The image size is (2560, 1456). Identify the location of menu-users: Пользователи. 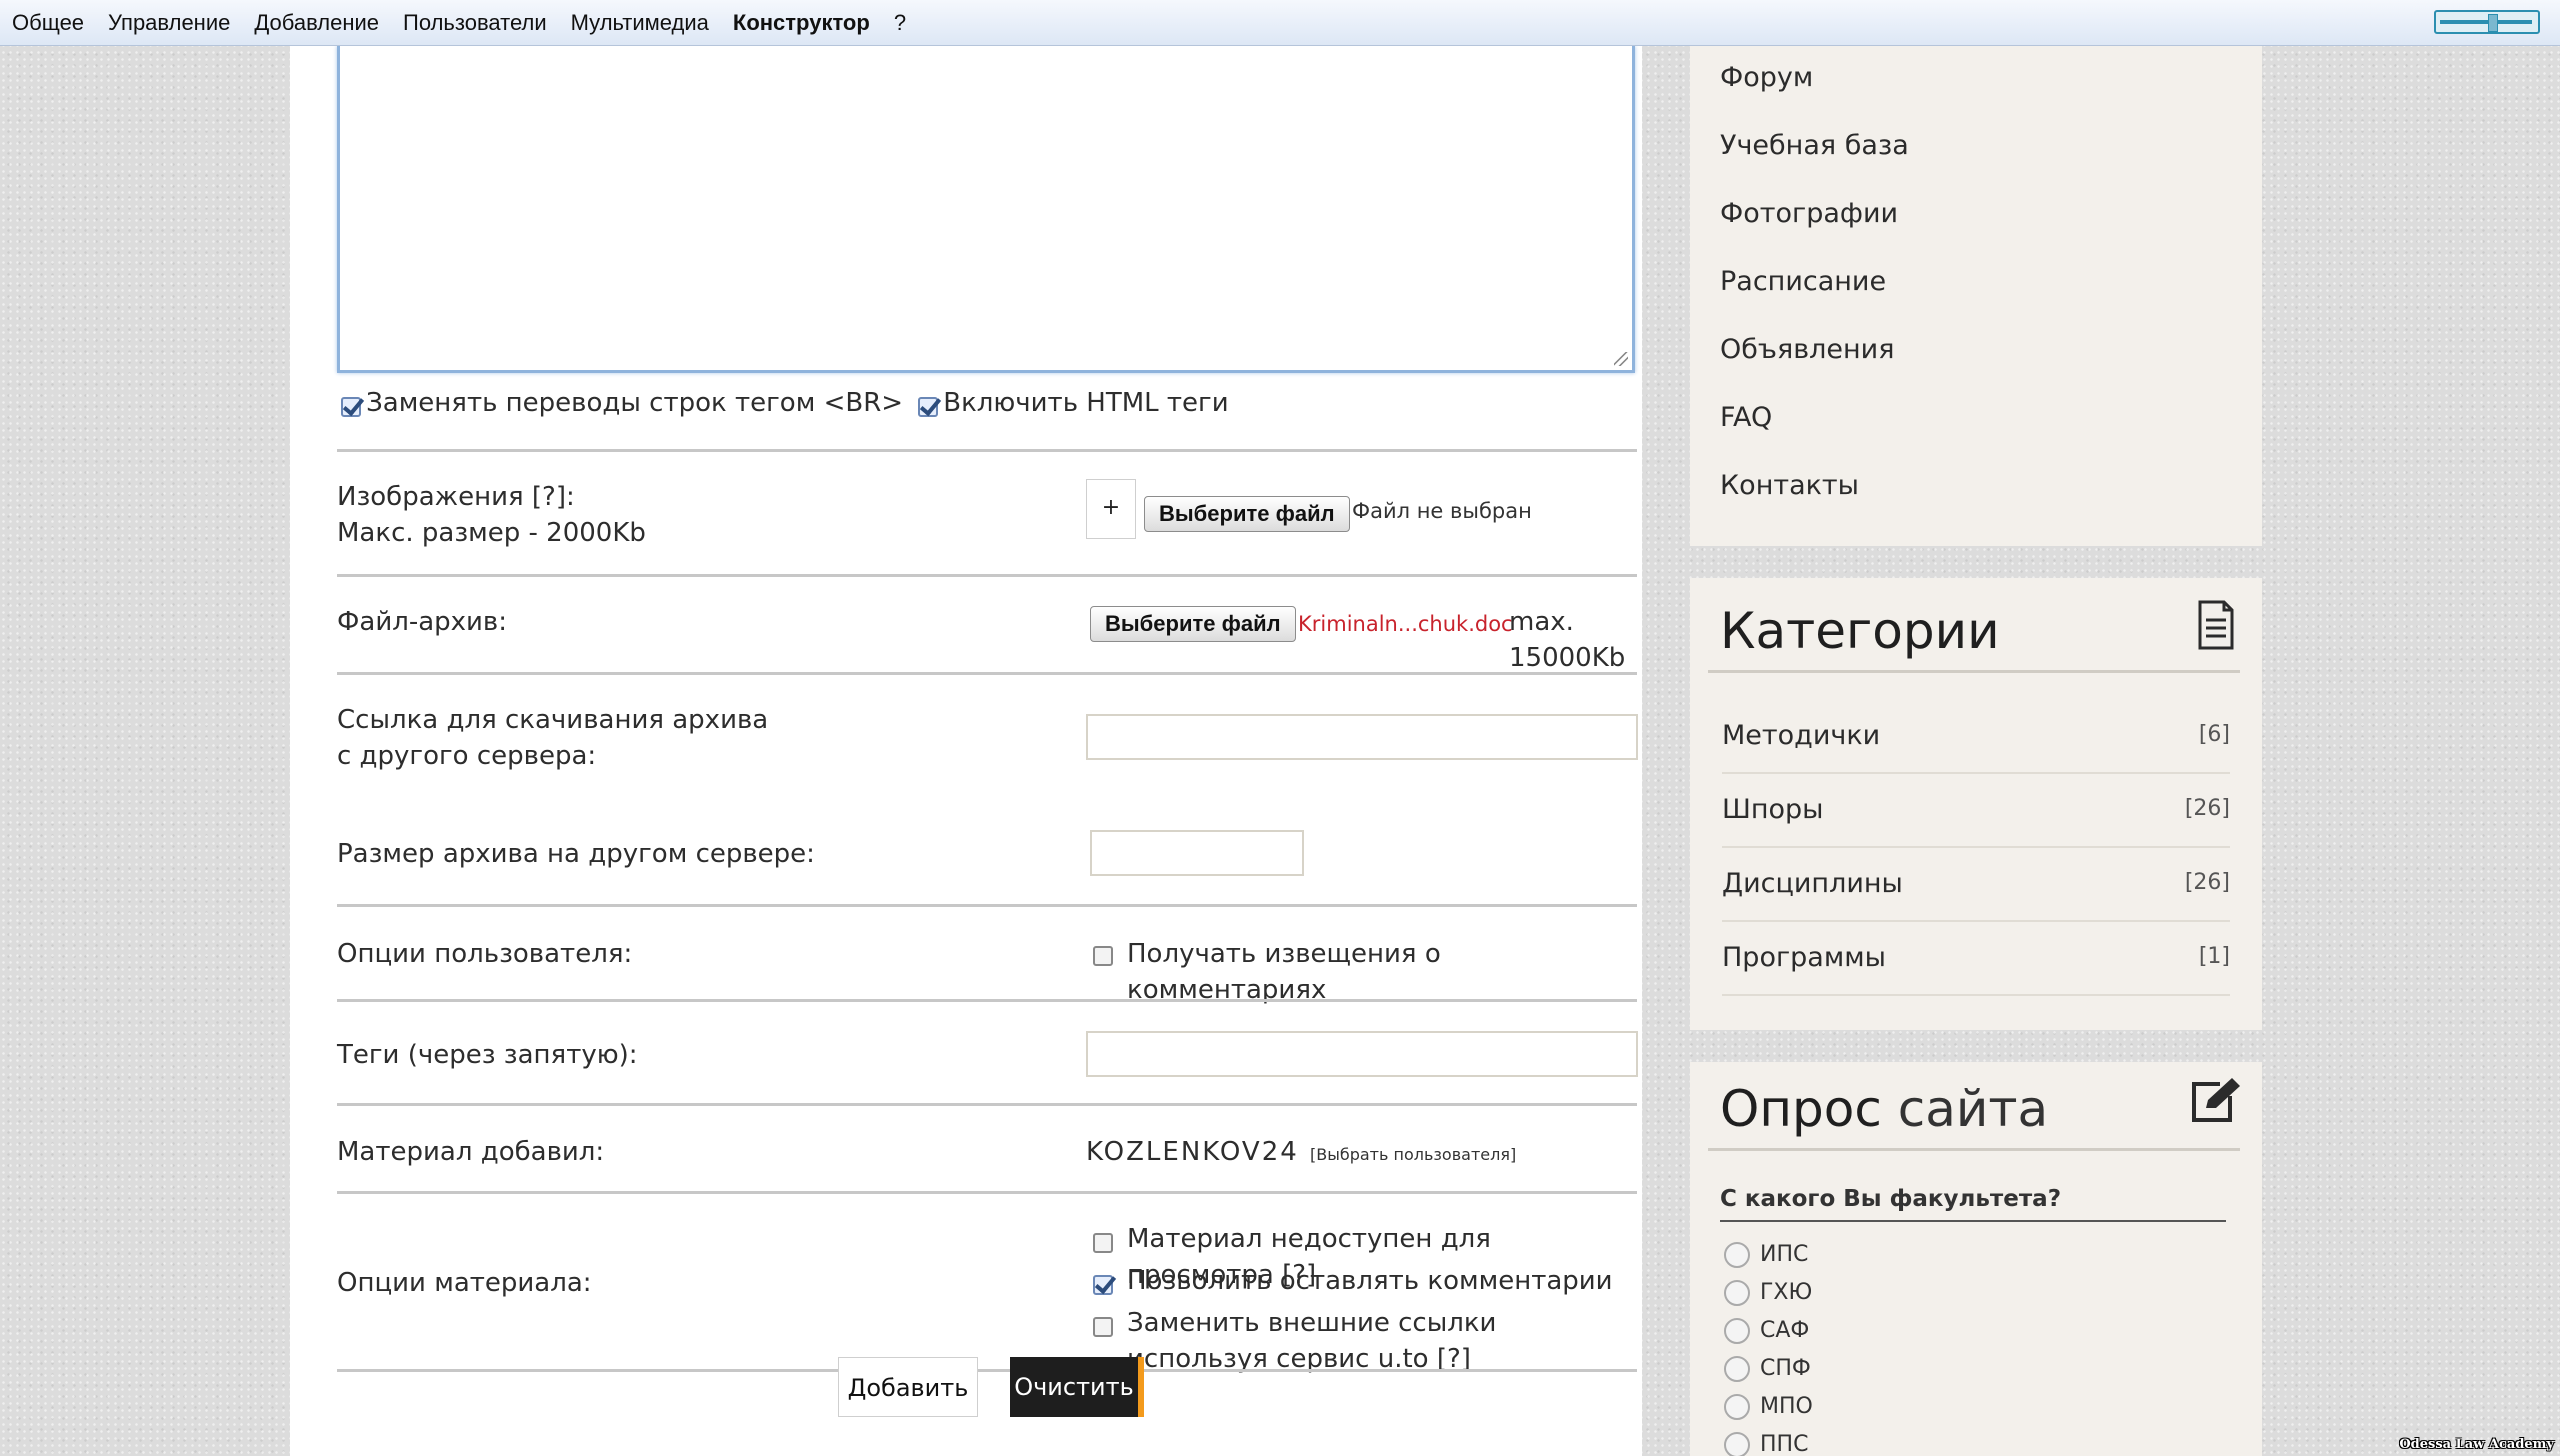
(475, 23).